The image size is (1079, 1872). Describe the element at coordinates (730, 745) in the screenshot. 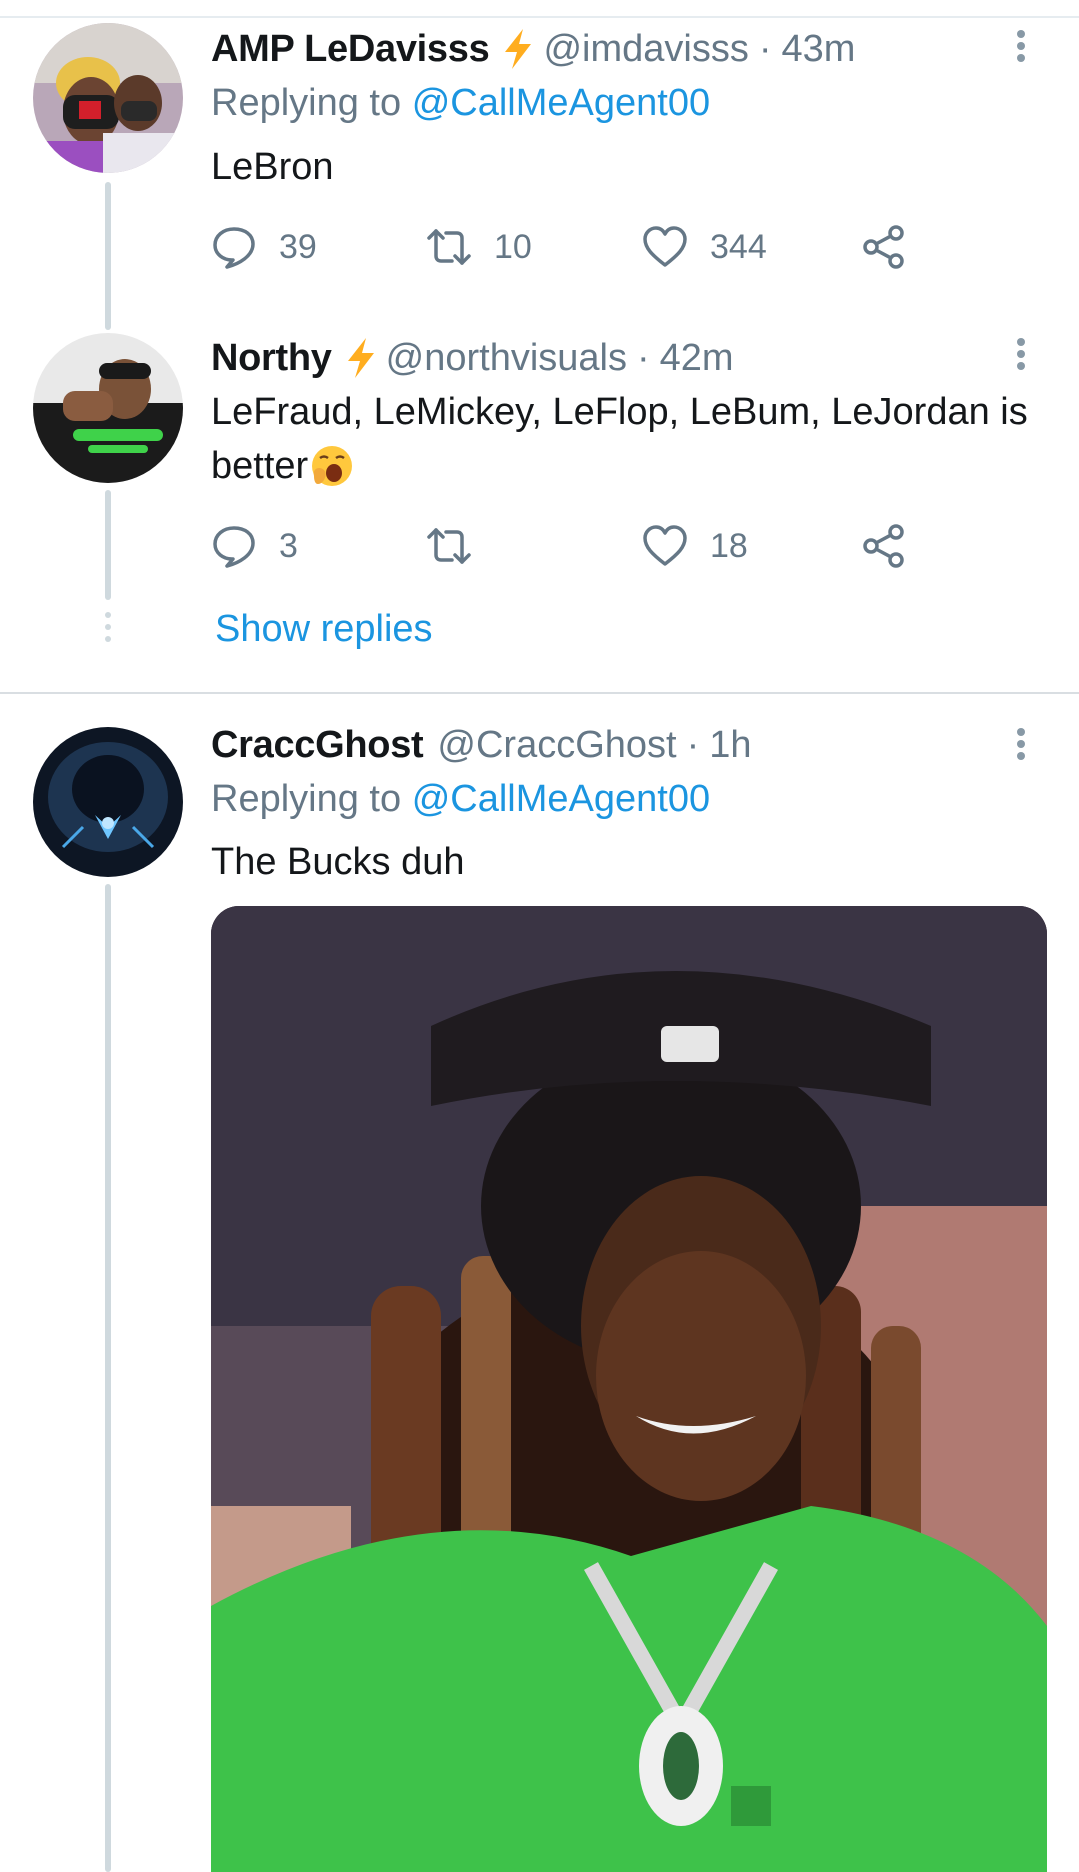

I see `timestamp: 1h` at that location.